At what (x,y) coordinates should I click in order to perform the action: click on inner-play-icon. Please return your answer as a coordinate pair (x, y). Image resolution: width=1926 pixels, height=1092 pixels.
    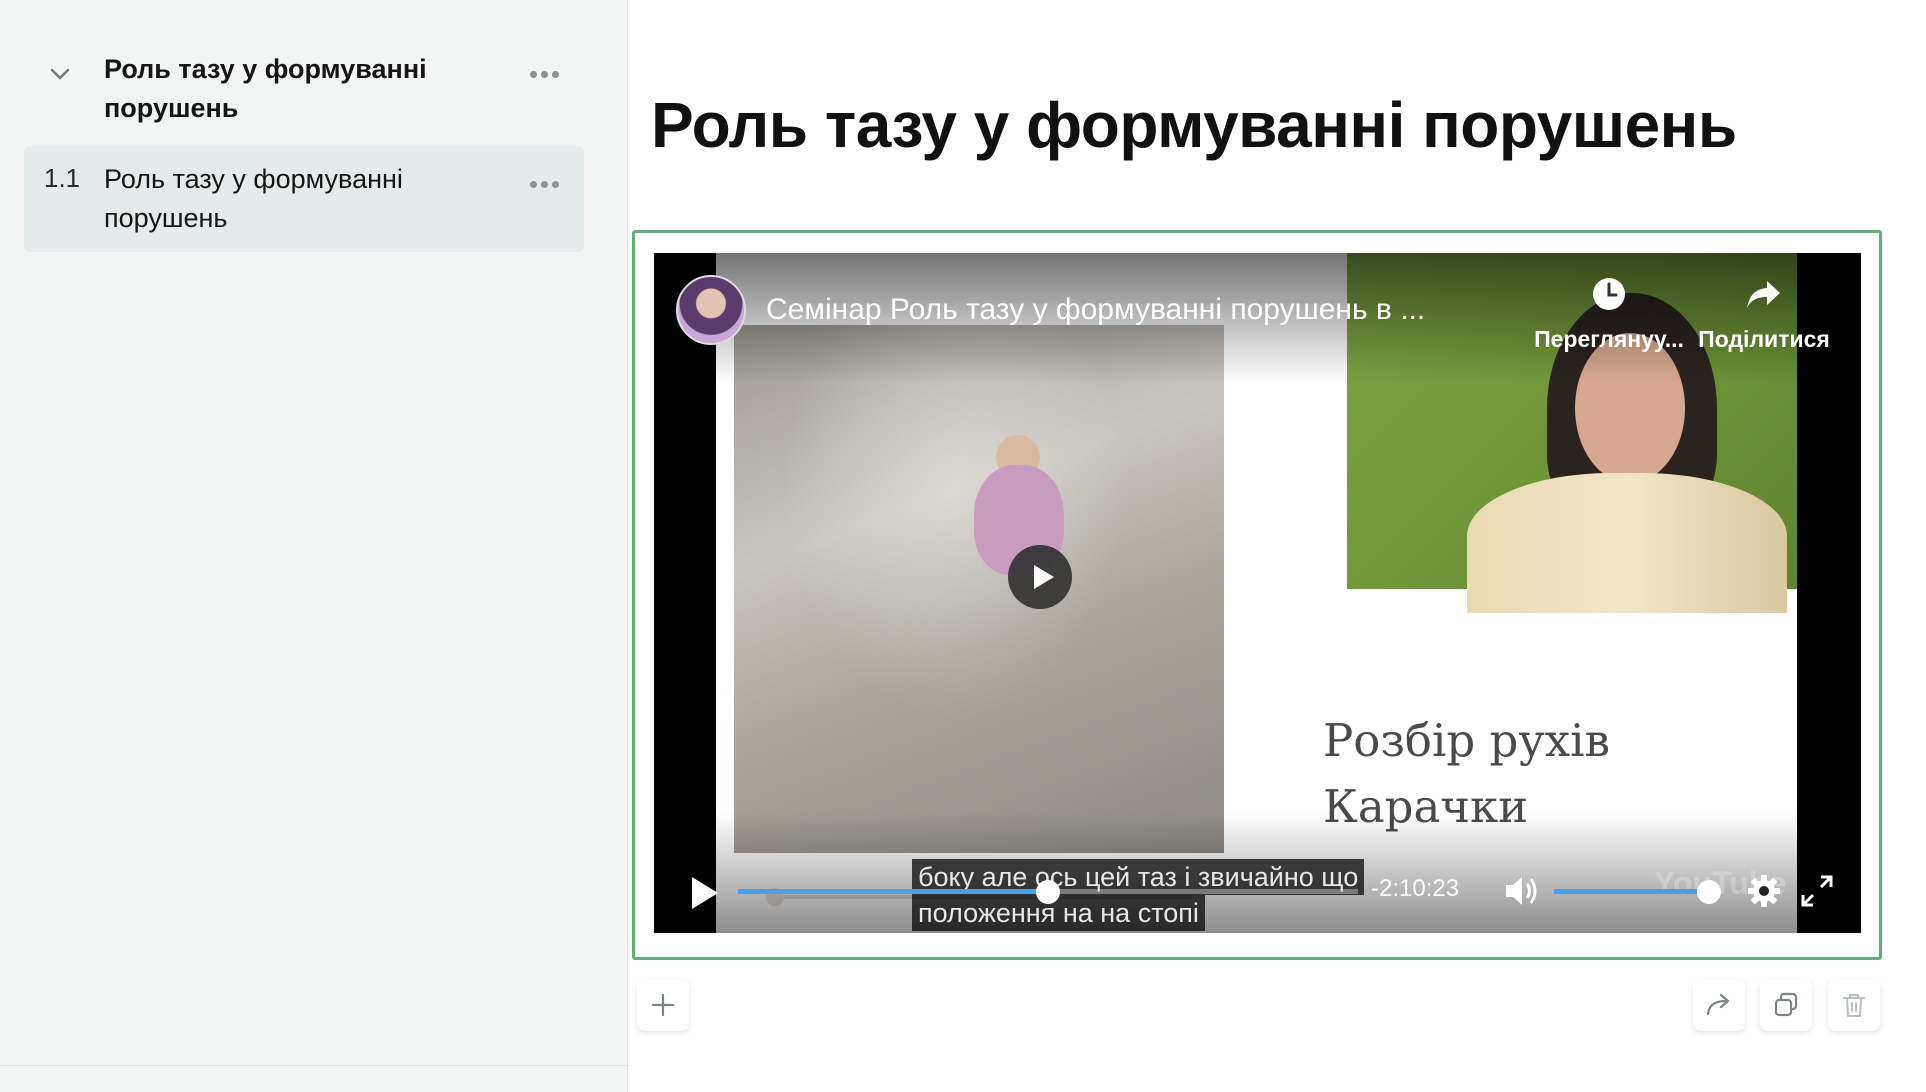
    Looking at the image, I should click on (1040, 577).